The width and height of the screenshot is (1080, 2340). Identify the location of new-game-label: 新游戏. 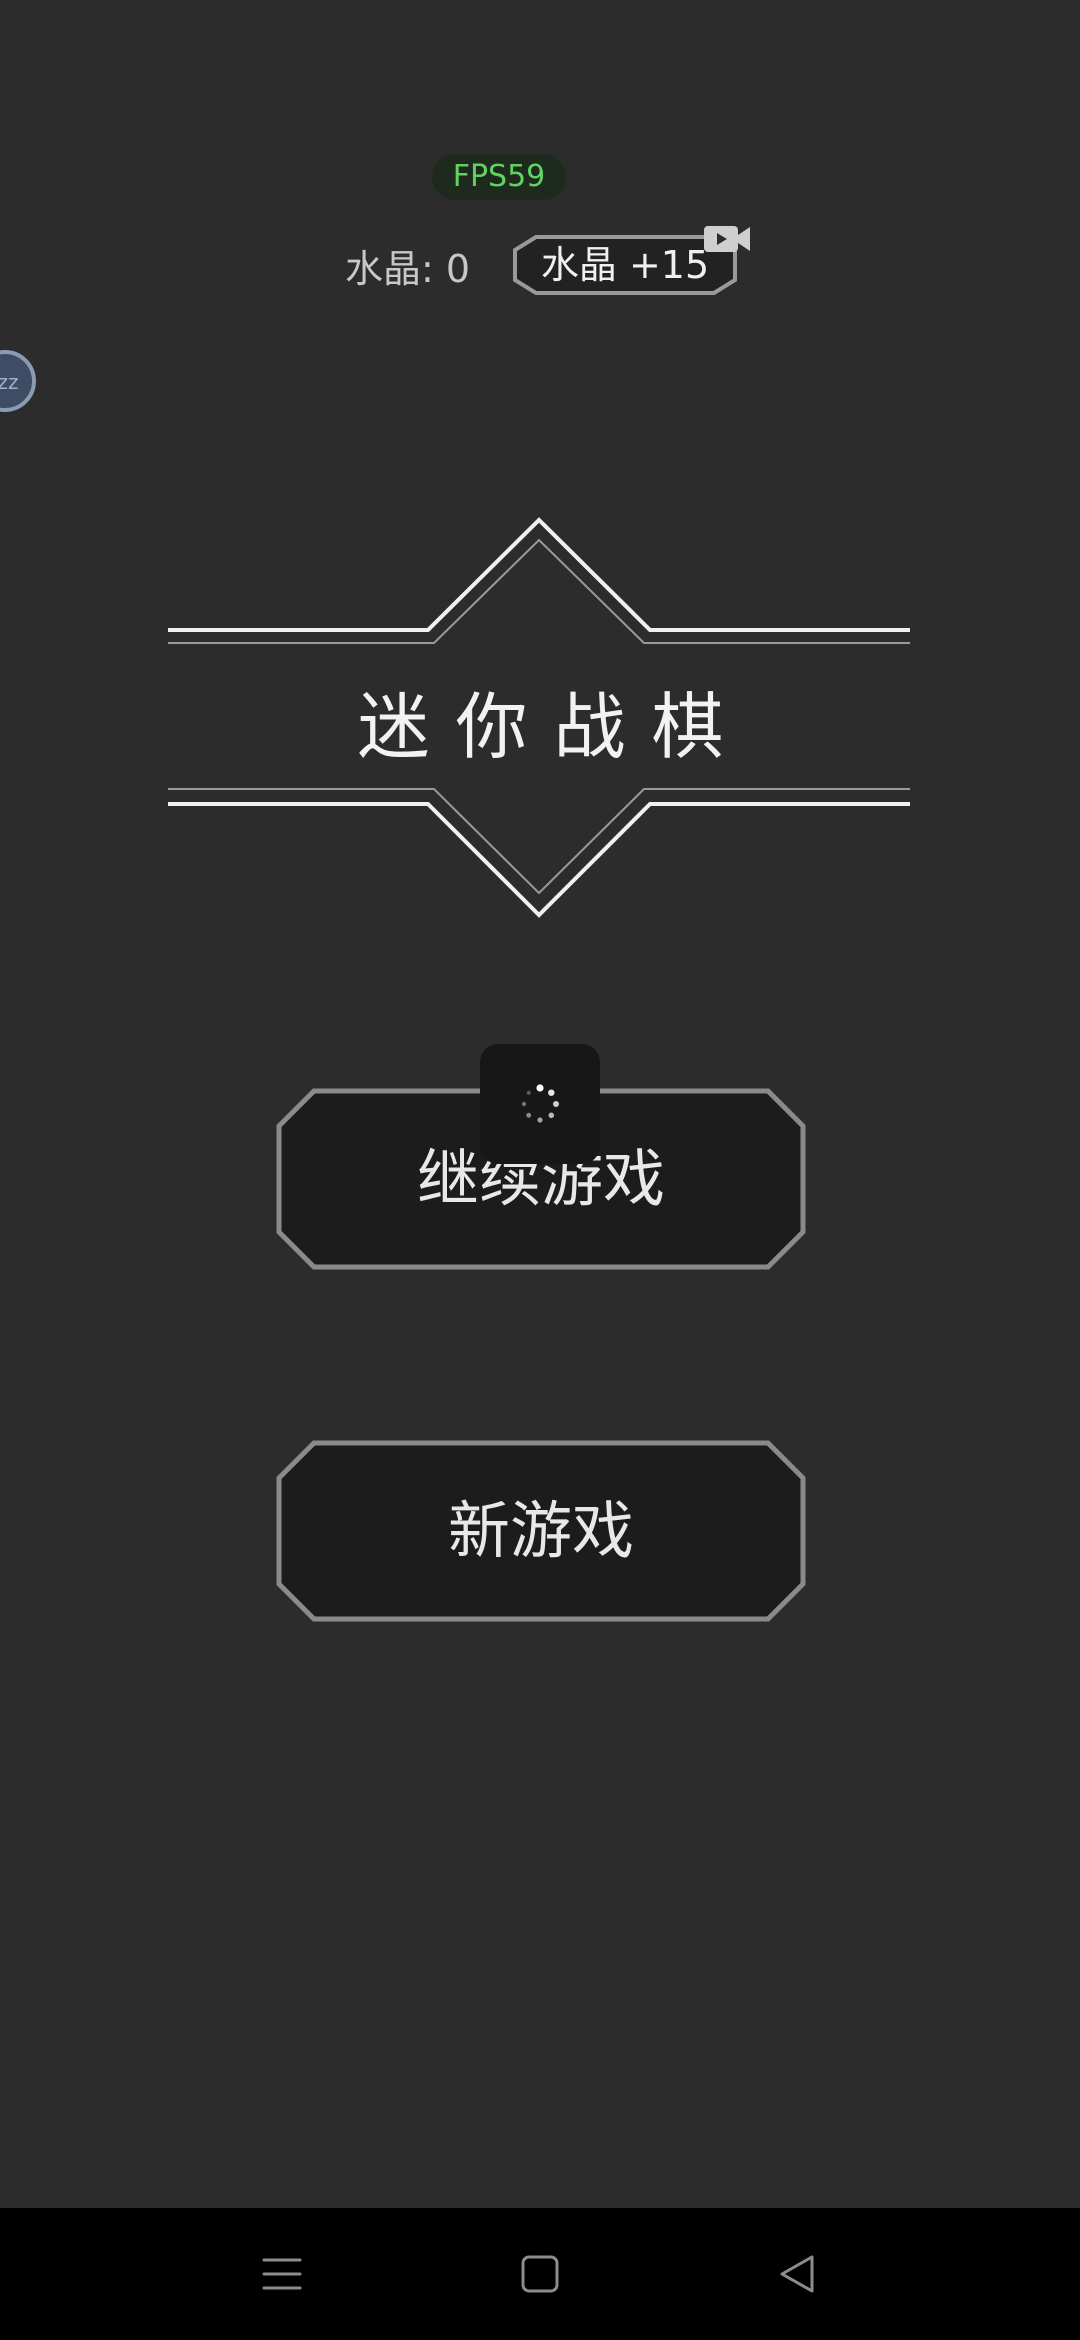
(540, 1530).